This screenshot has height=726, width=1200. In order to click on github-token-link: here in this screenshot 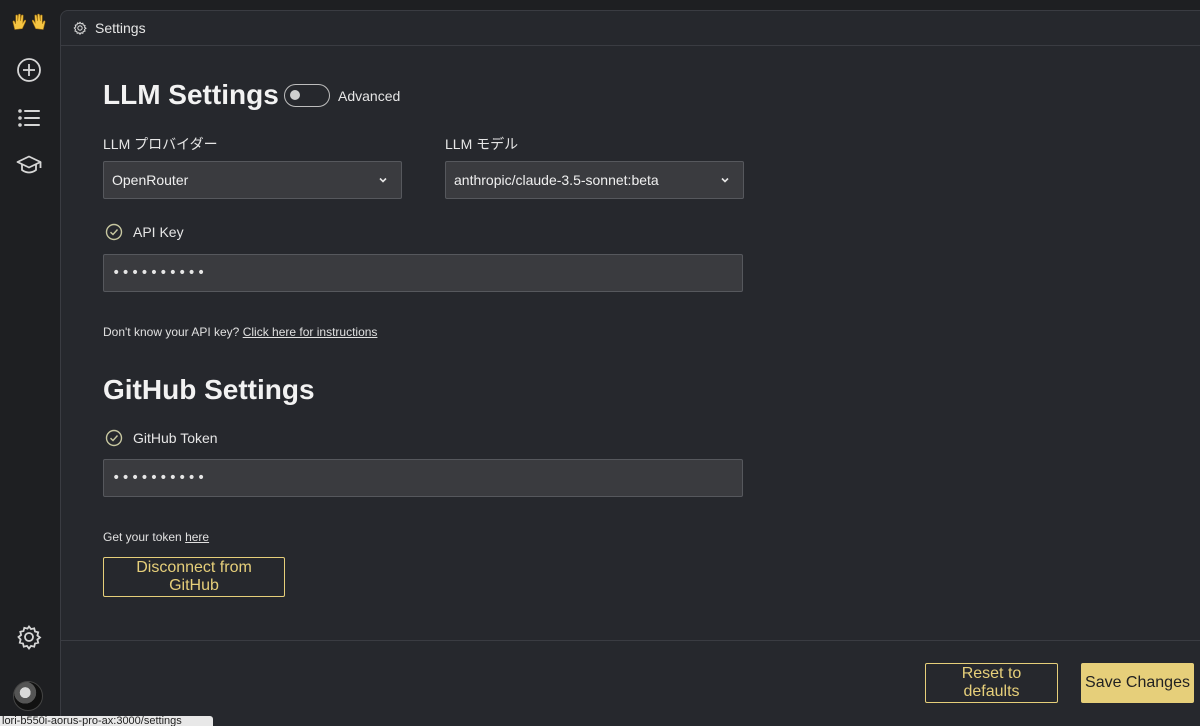, I will do `click(197, 537)`.